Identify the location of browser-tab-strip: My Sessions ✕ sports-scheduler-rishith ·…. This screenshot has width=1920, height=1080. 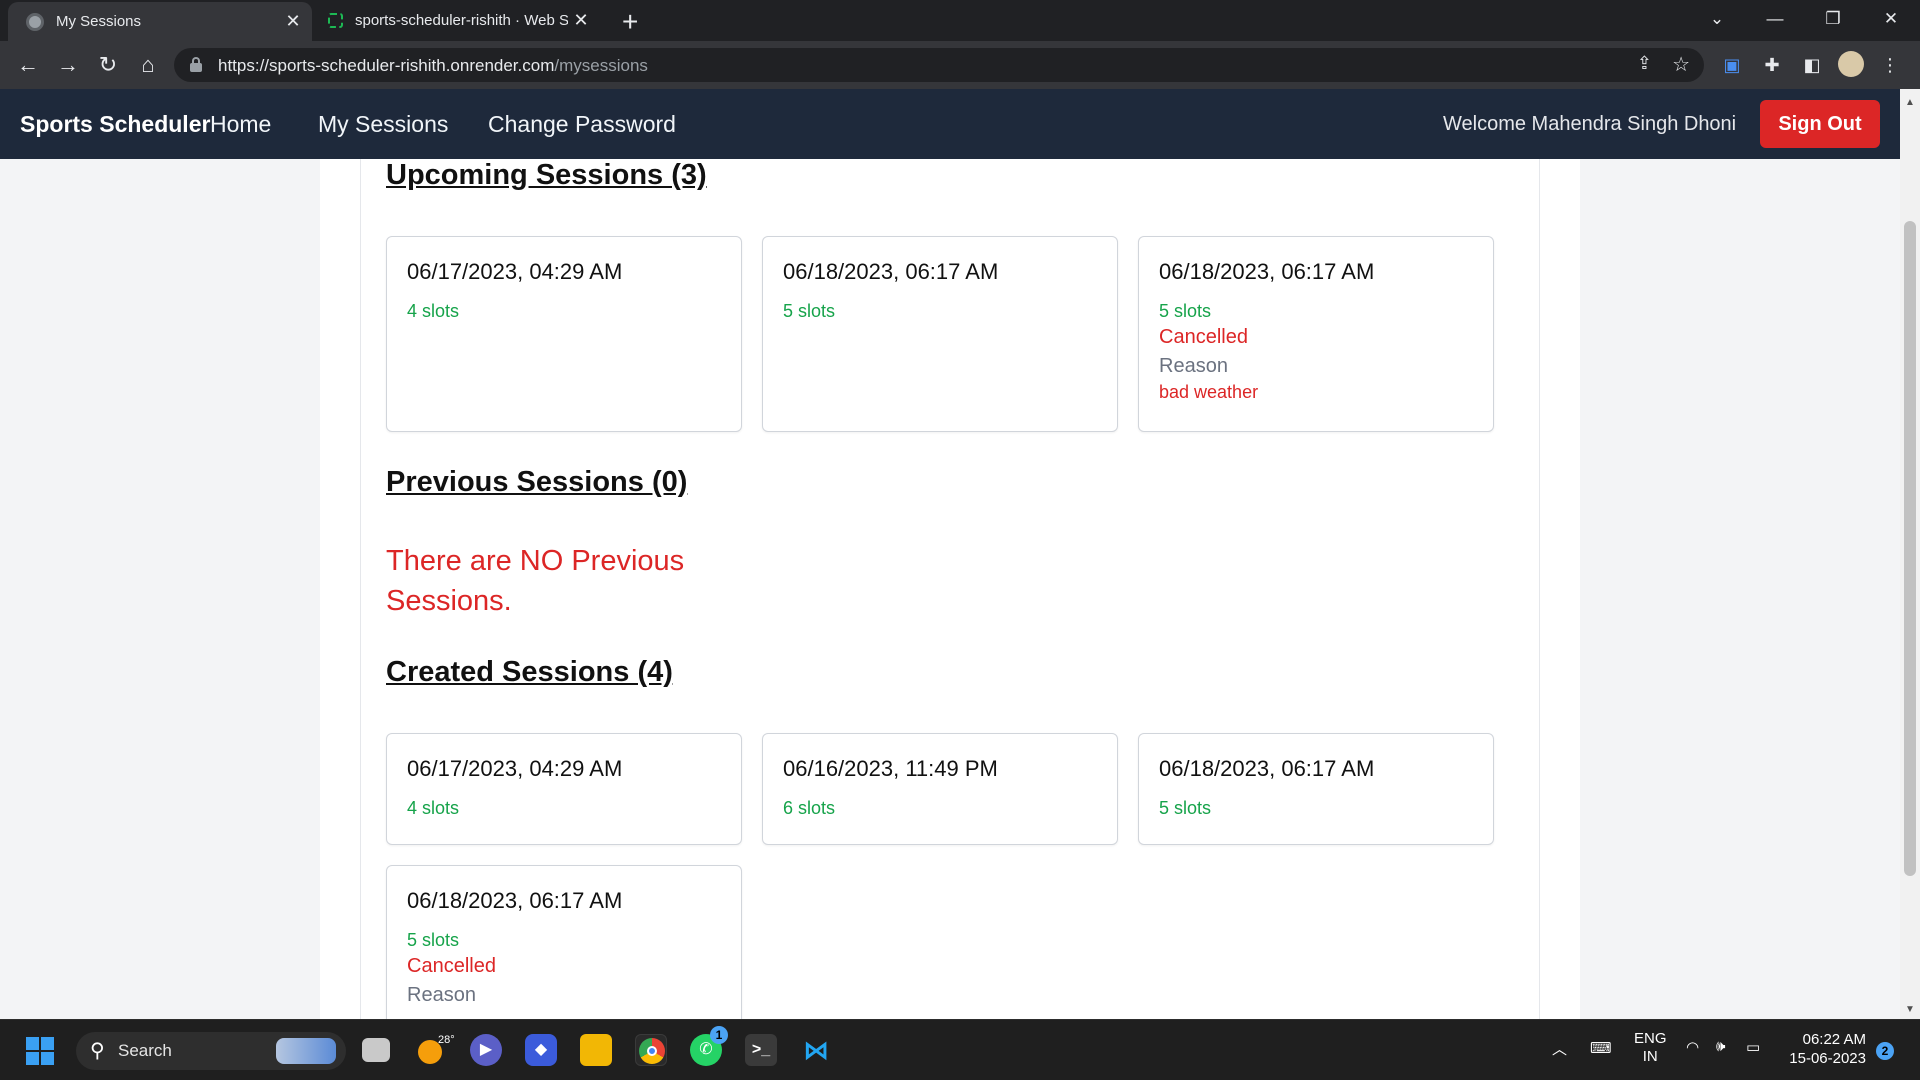
(960, 20).